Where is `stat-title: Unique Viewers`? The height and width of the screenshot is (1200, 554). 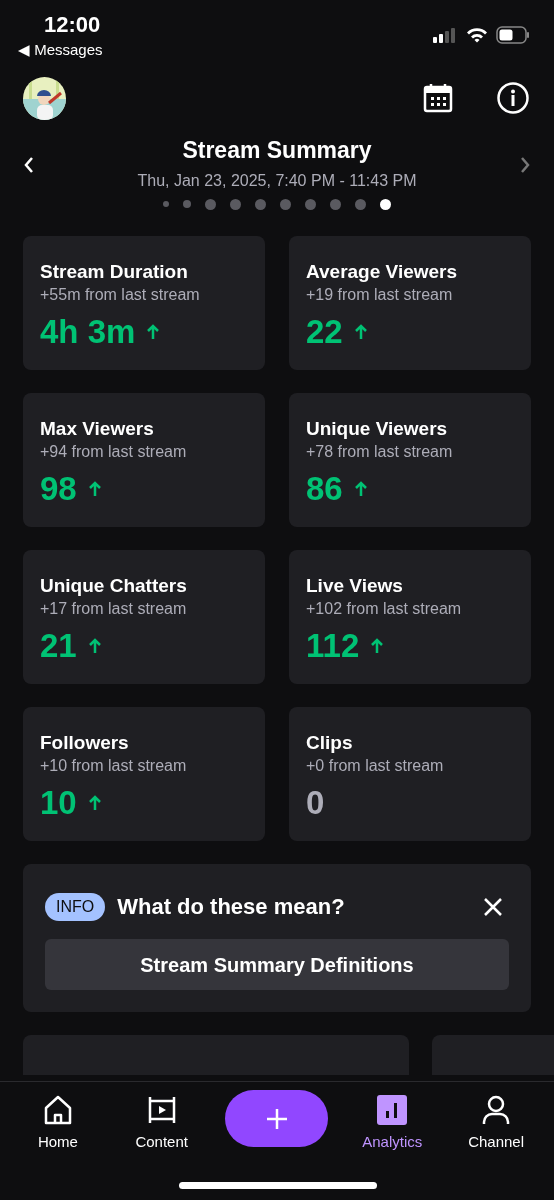
stat-title: Unique Viewers is located at coordinates (377, 429).